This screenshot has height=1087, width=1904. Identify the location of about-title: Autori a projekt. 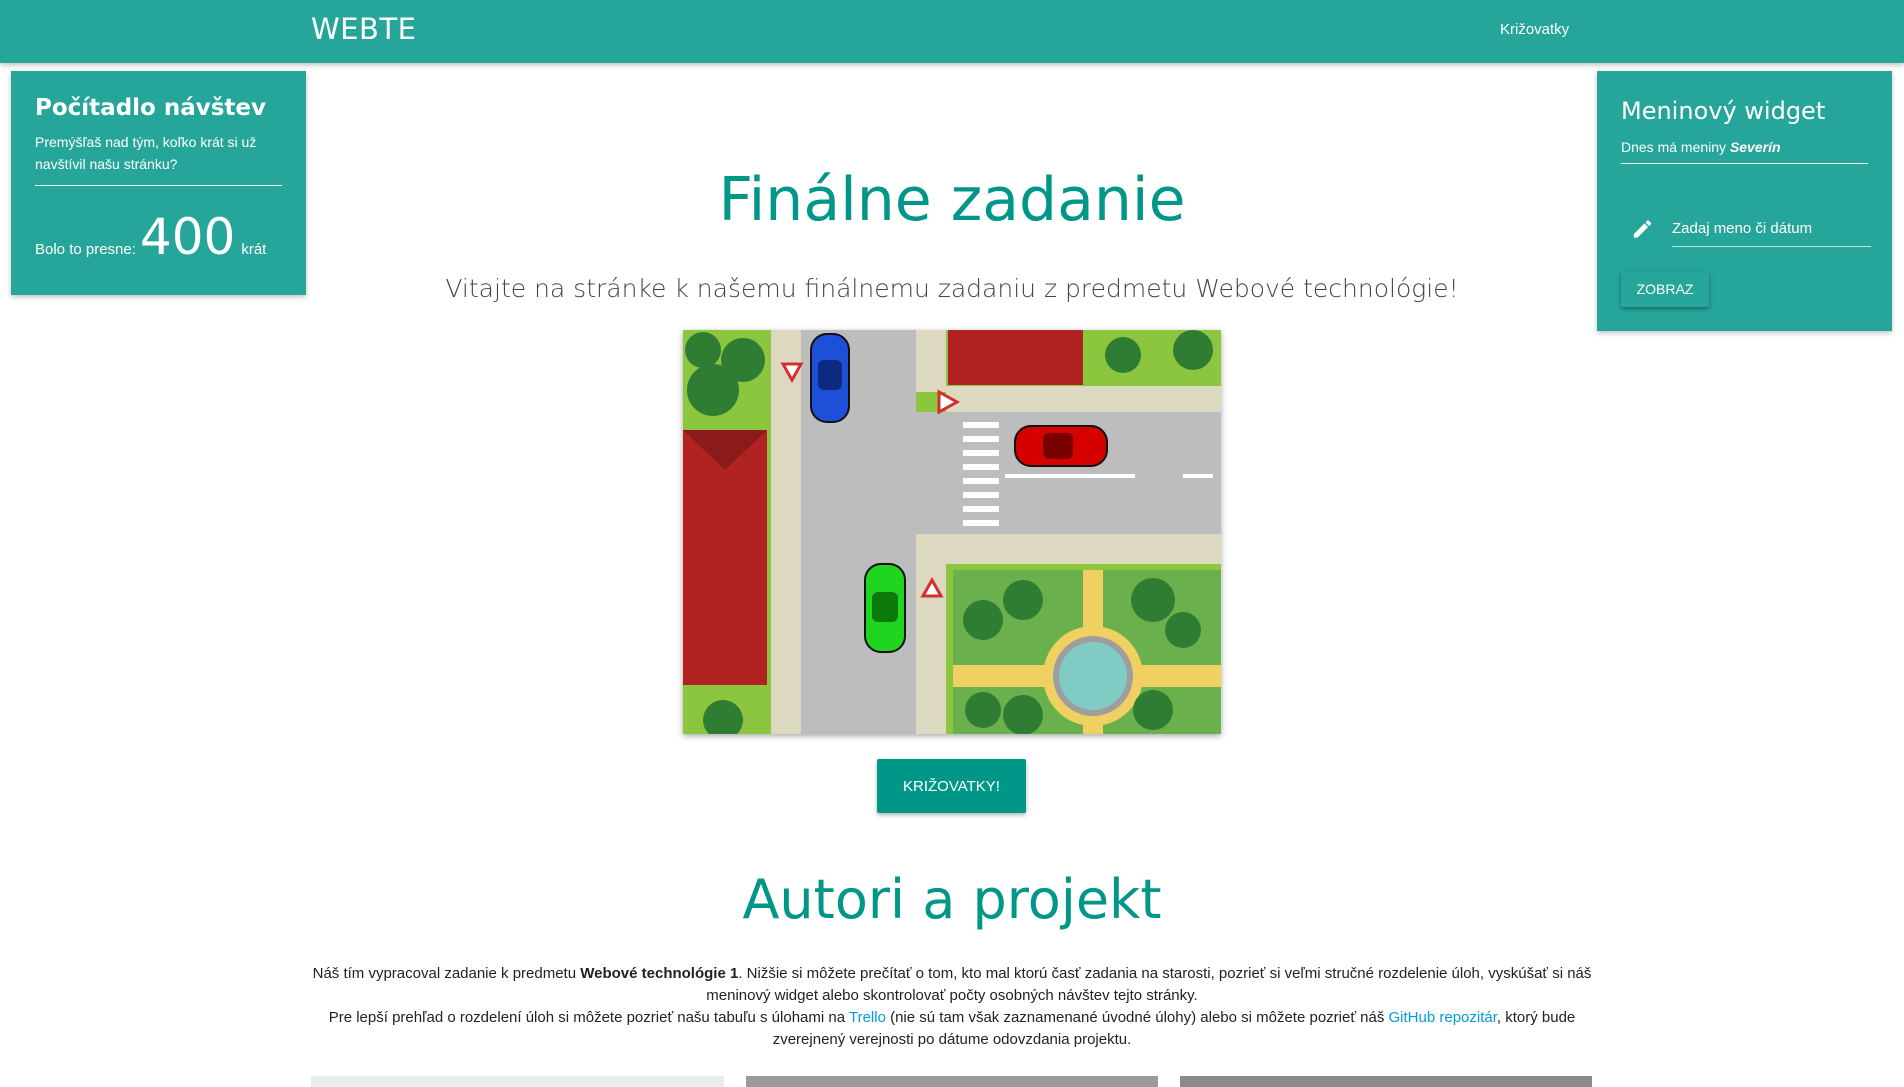
(952, 899).